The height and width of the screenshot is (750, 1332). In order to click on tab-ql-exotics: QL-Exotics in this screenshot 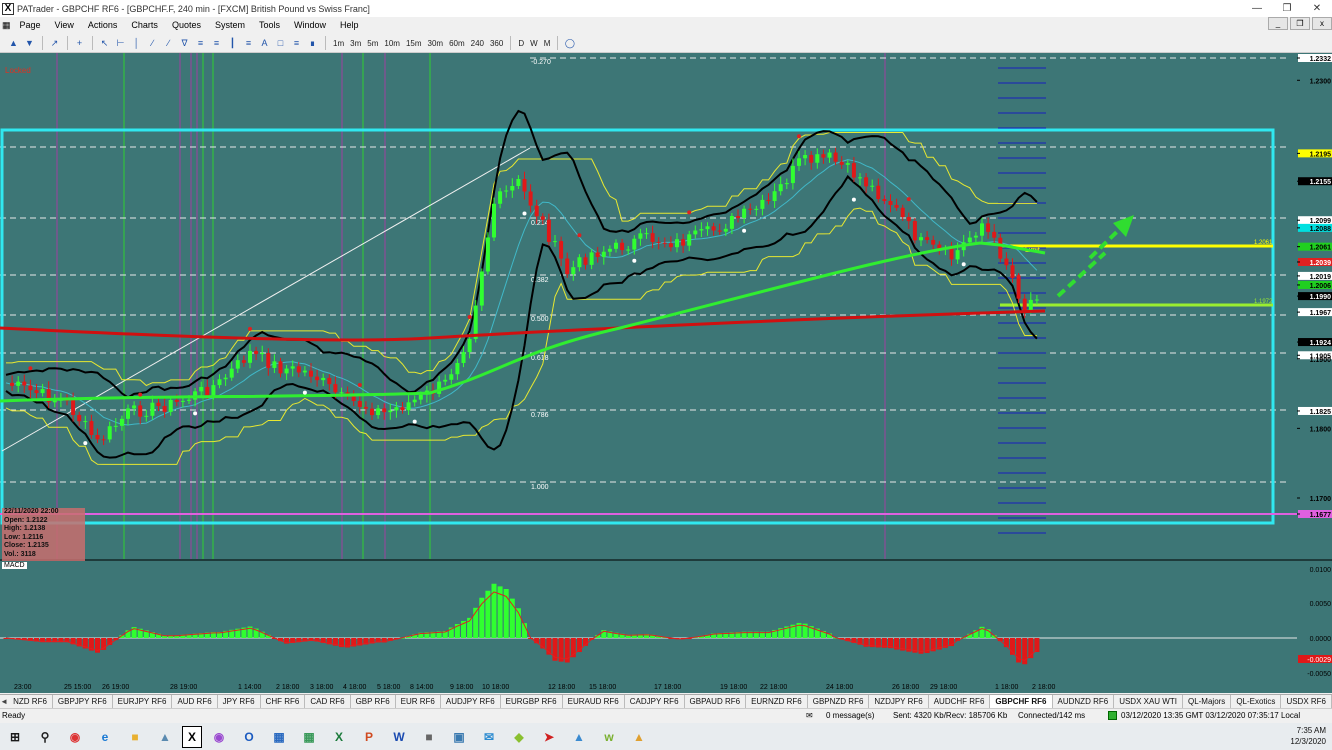, I will do `click(1256, 701)`.